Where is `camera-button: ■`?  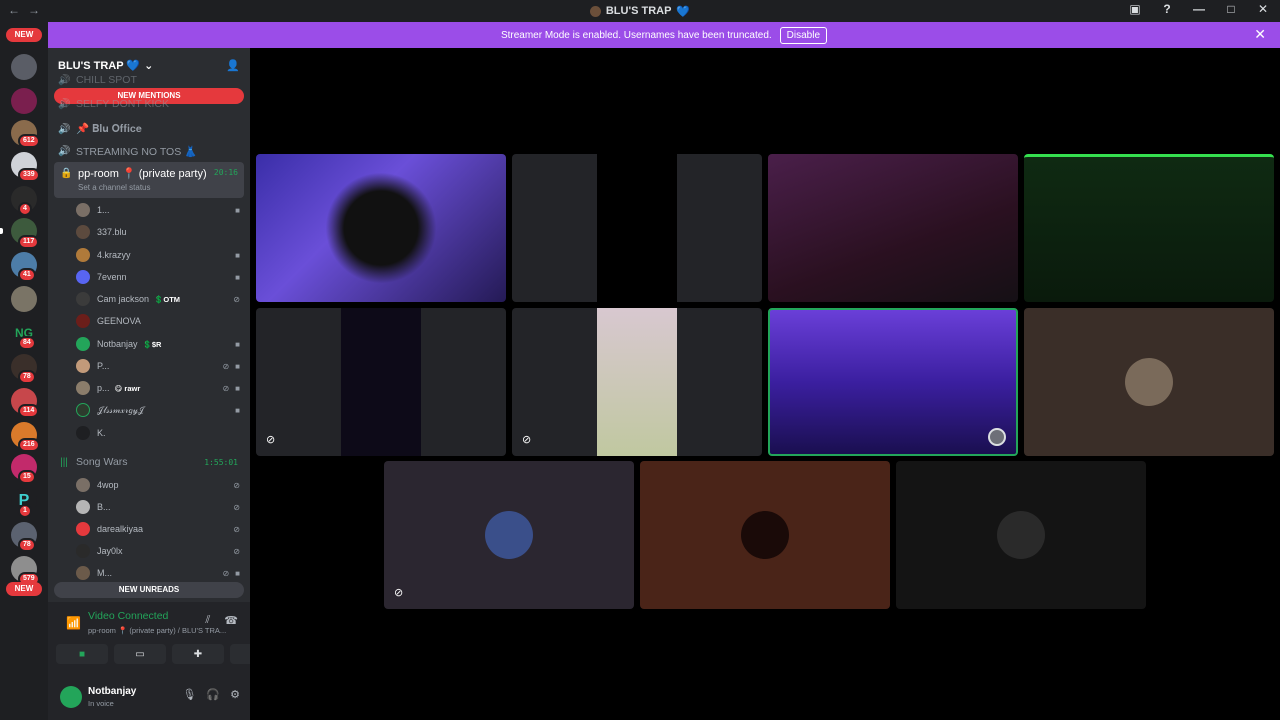
camera-button: ■ is located at coordinates (82, 654).